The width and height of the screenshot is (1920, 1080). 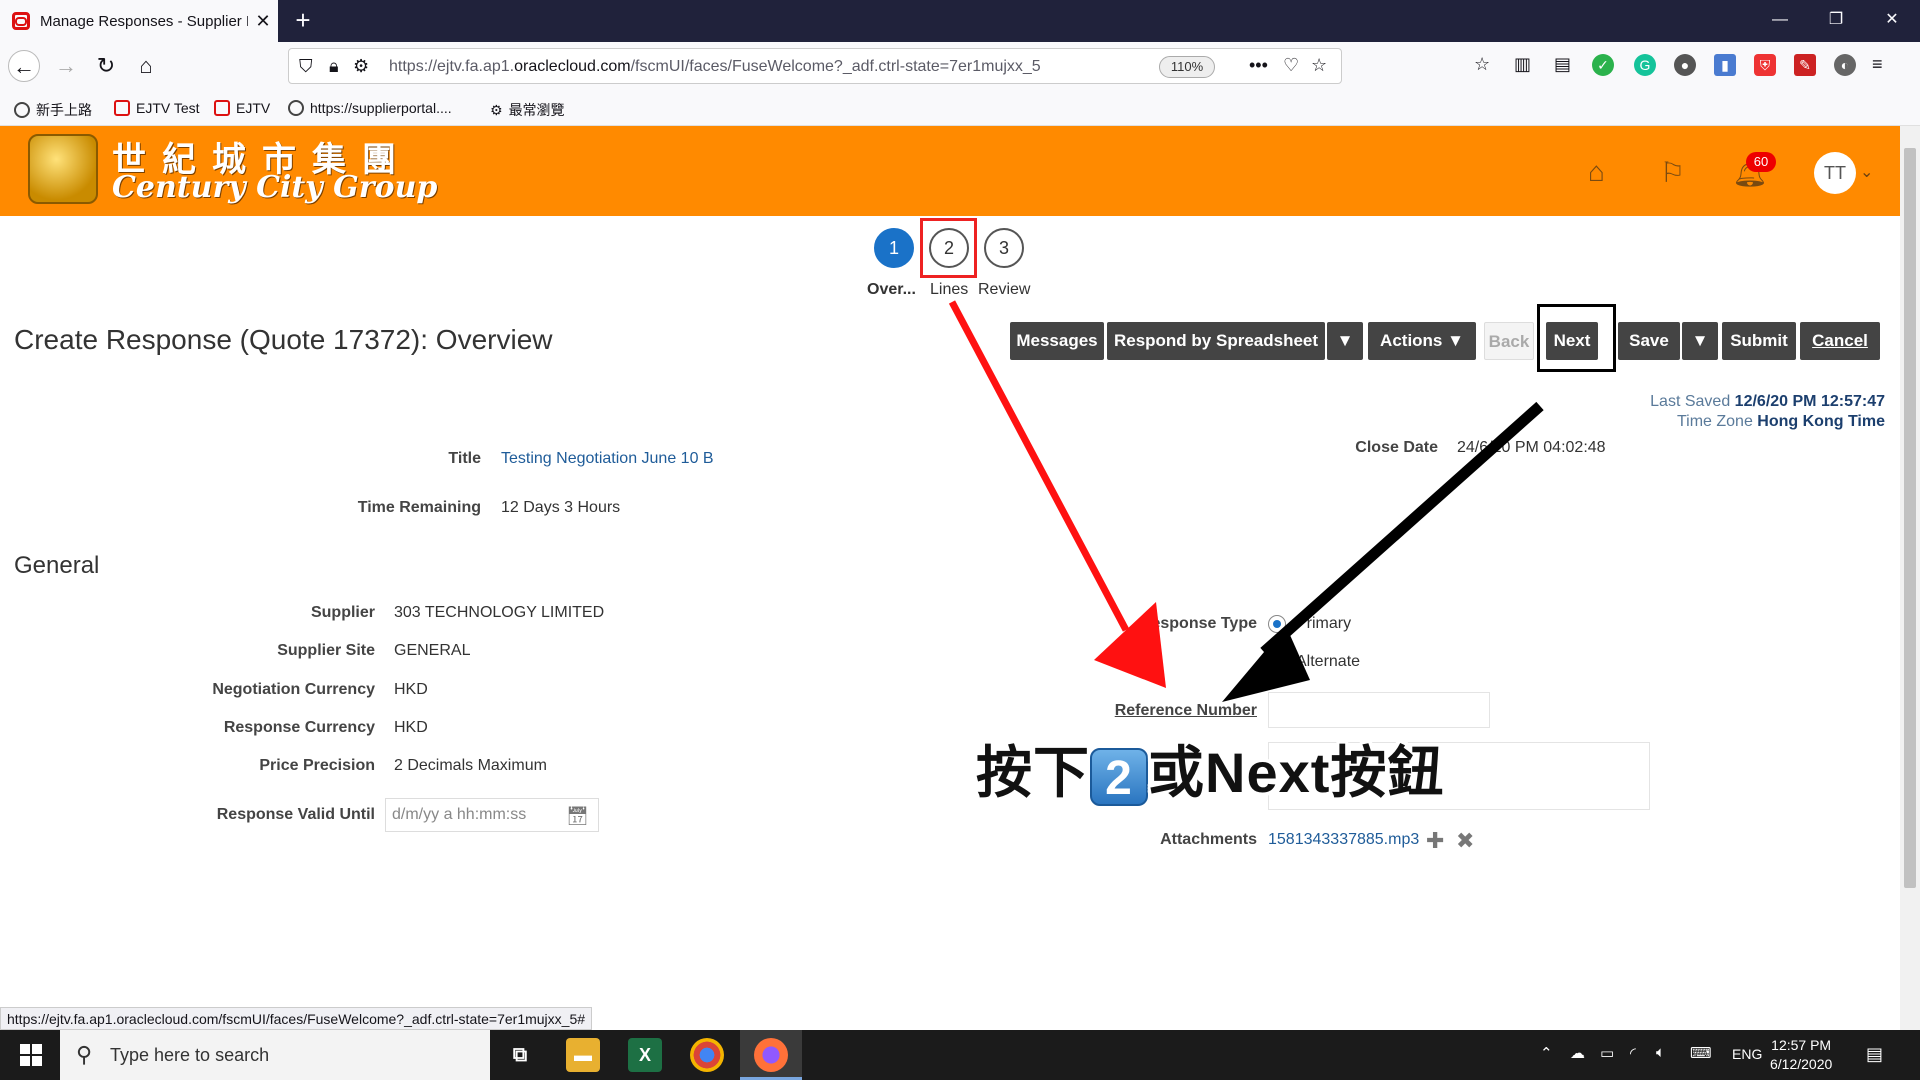 I want to click on extension-bookmark-icon: ▮, so click(x=1725, y=65).